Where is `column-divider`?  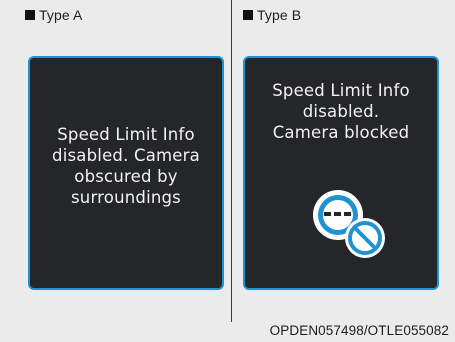 column-divider is located at coordinates (231, 161).